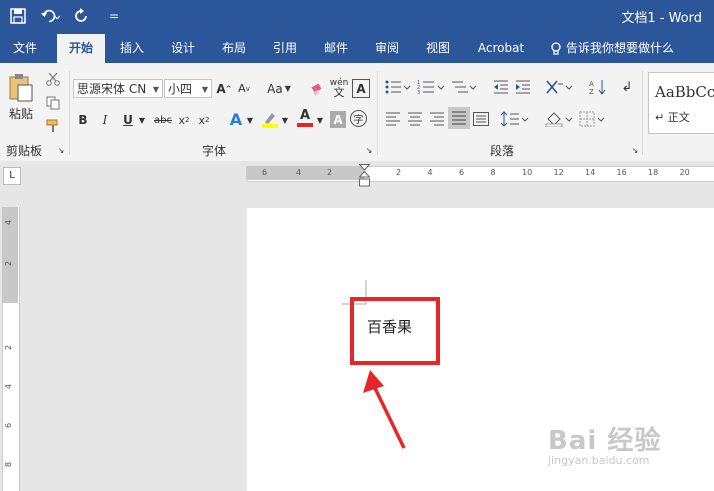  I want to click on font-color-icon: A, so click(305, 118).